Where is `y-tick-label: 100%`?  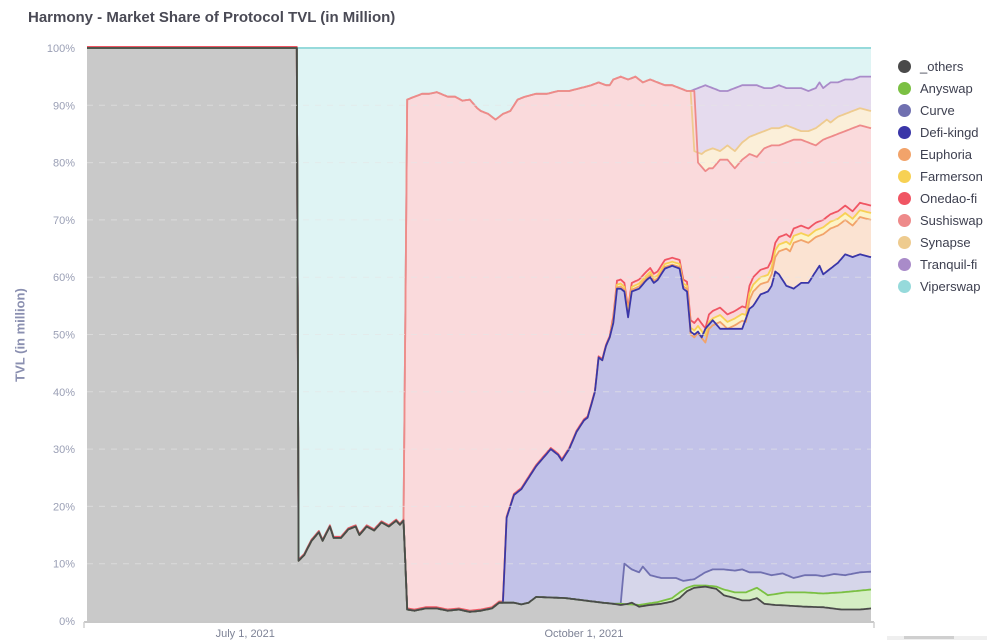
y-tick-label: 100% is located at coordinates (61, 49).